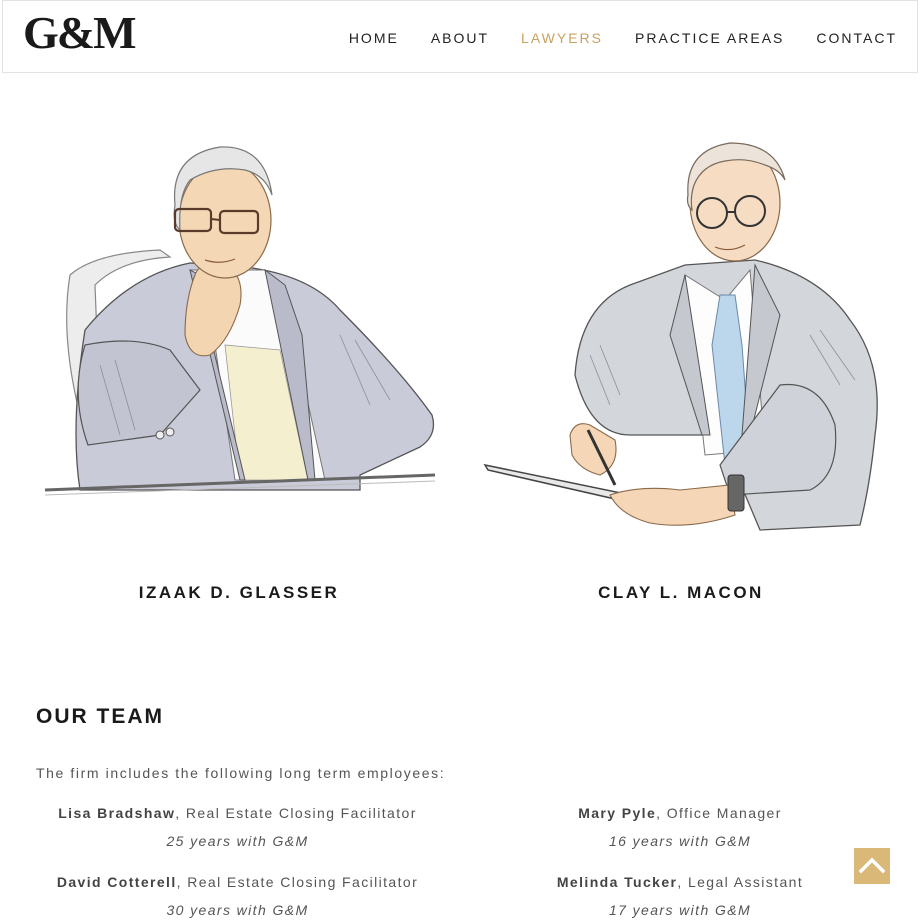  Describe the element at coordinates (617, 813) in the screenshot. I see `team-member-name: Mary Pyle` at that location.